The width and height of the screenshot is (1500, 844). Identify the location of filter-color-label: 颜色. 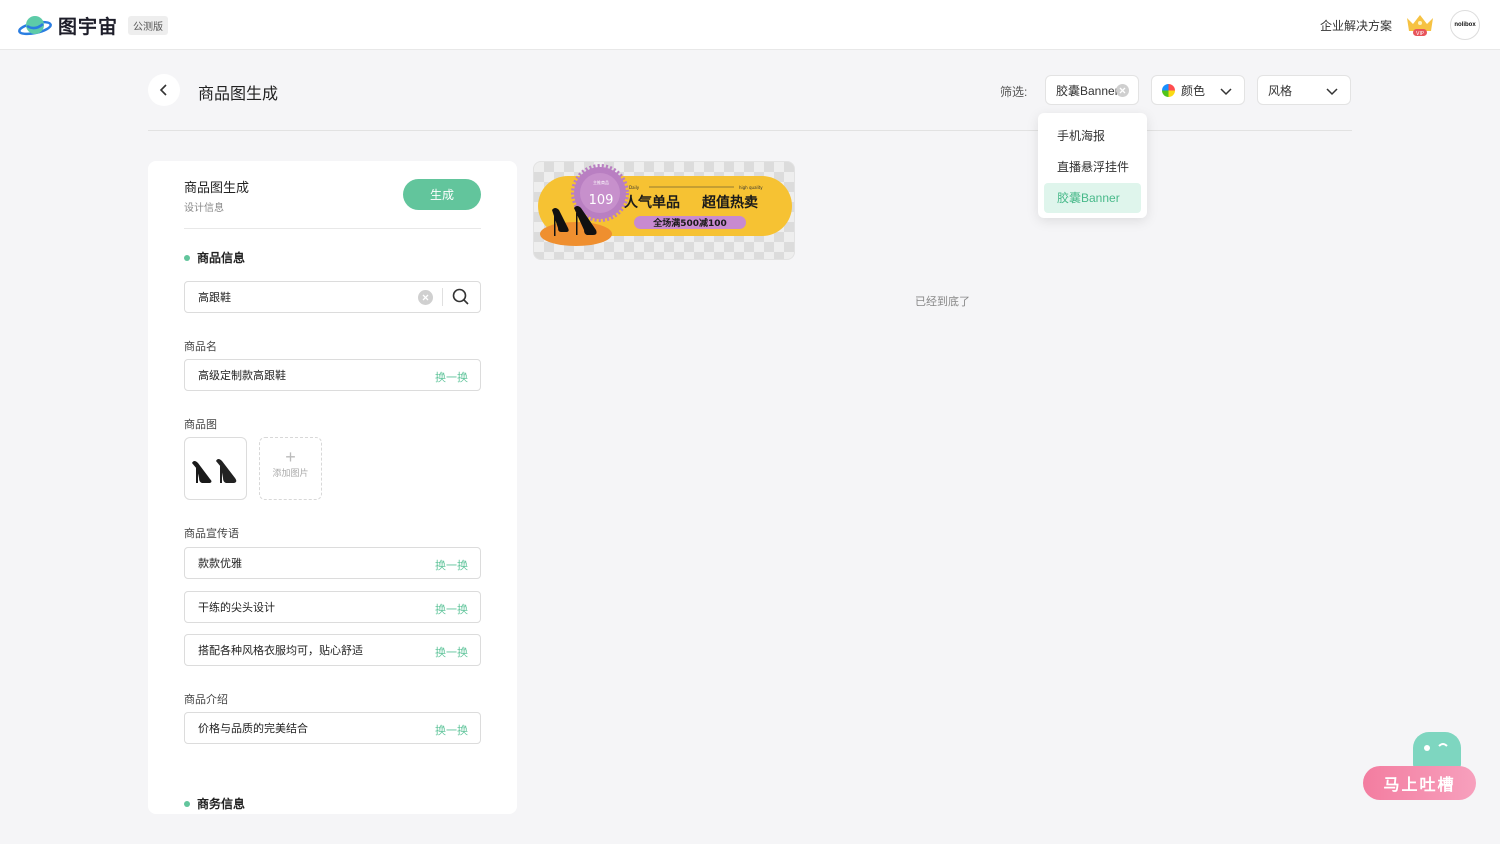
(1193, 90).